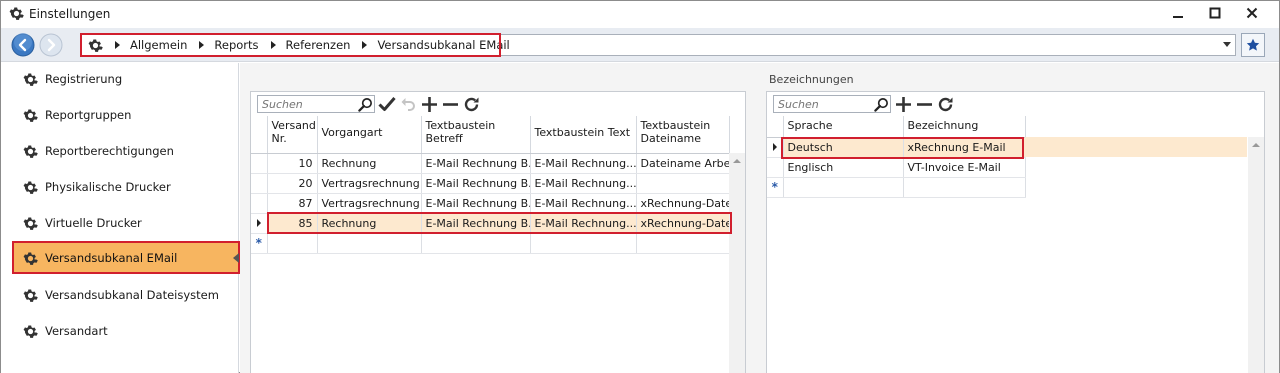 This screenshot has height=373, width=1280. Describe the element at coordinates (369, 243) in the screenshot. I see `cell-vorgangart` at that location.